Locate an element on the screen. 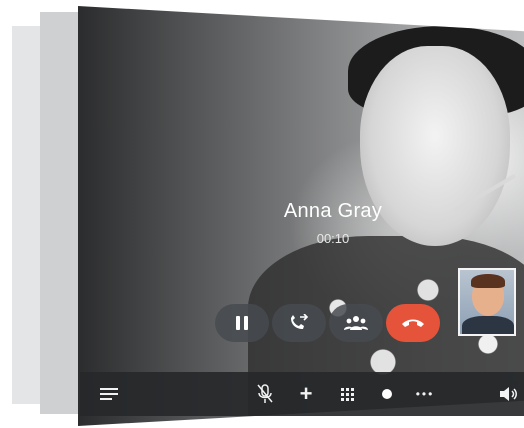 This screenshot has height=428, width=524. microphone-muted-icon is located at coordinates (265, 393).